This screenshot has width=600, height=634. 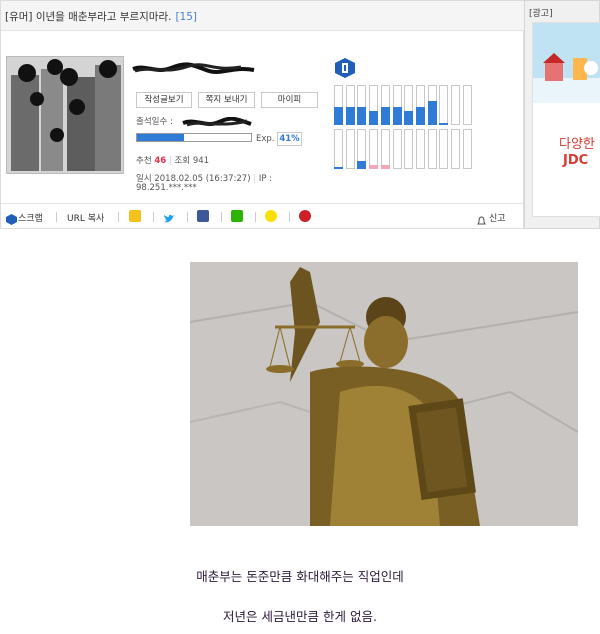 What do you see at coordinates (173, 161) in the screenshot?
I see `stats-line: 추천 46 | 조회 941` at bounding box center [173, 161].